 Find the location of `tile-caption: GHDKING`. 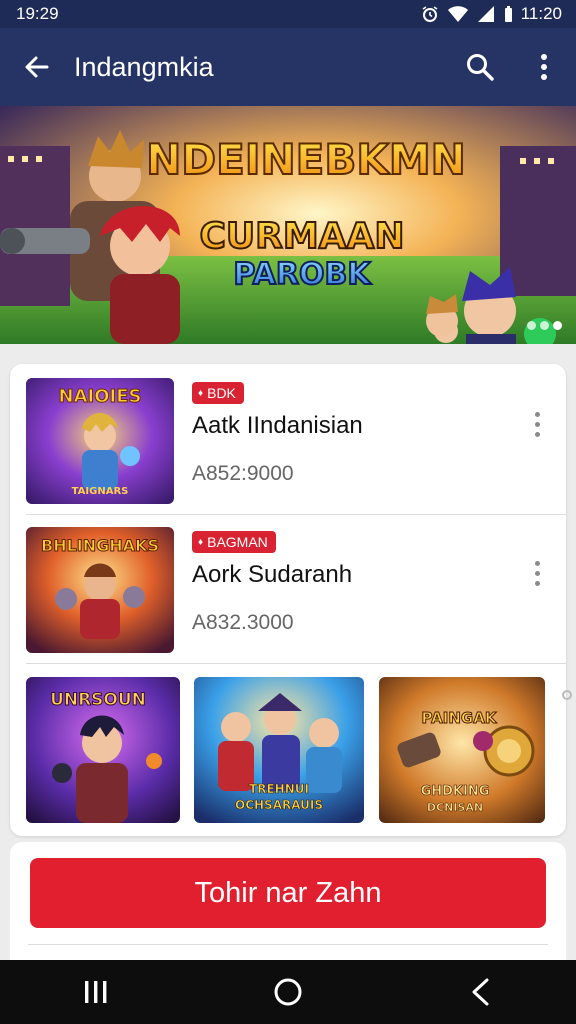

tile-caption: GHDKING is located at coordinates (455, 791).